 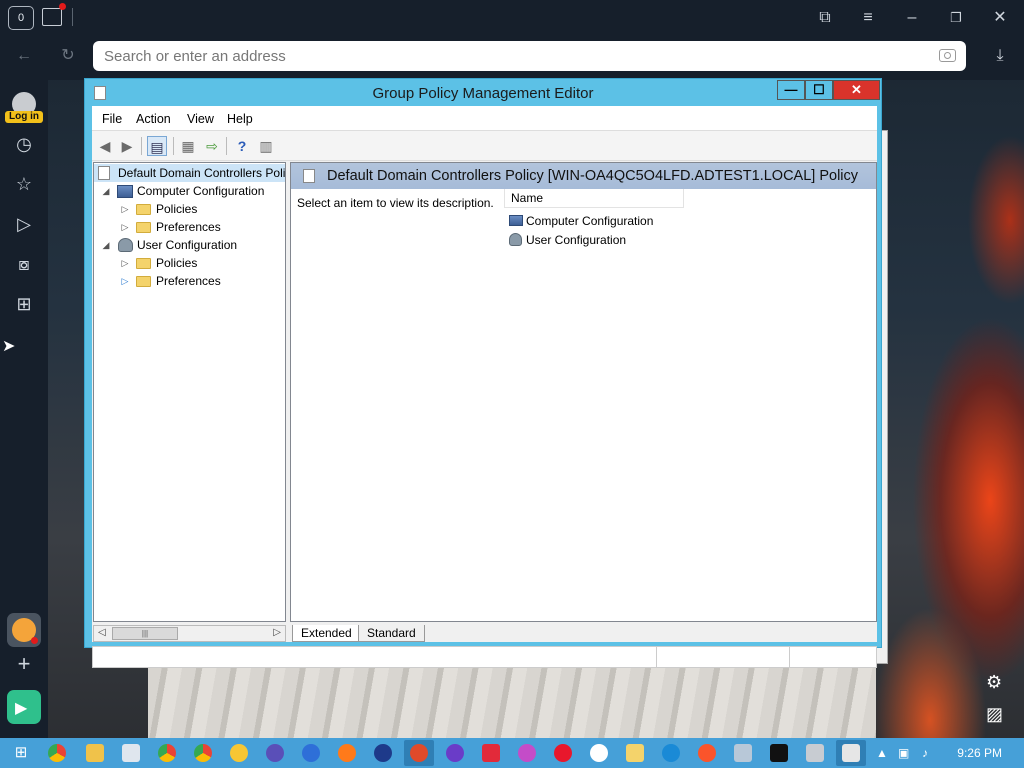 I want to click on user-icon, so click(x=515, y=239).